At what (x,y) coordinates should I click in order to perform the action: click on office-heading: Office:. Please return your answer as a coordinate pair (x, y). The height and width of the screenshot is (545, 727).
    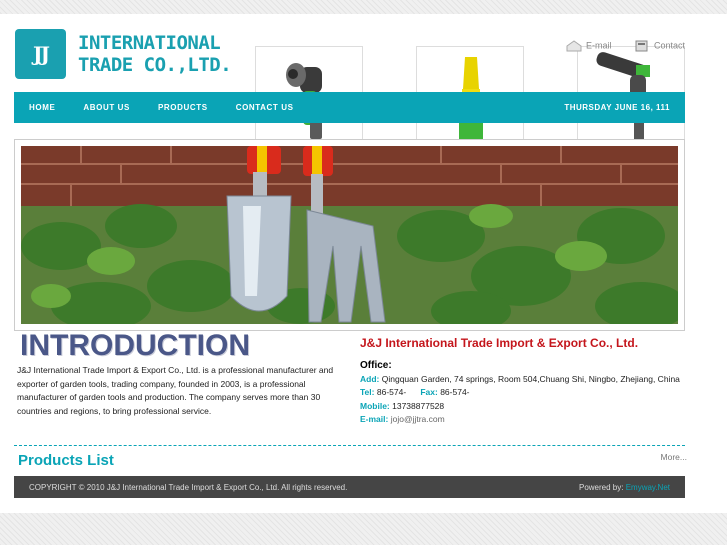
    Looking at the image, I should click on (376, 365).